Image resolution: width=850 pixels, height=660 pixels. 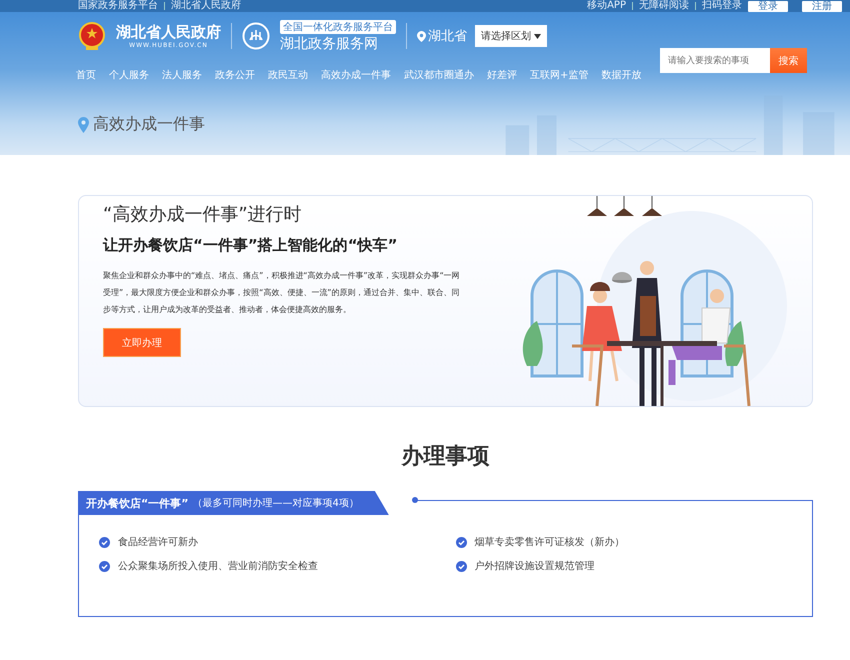 I want to click on nav-link: 个人服务, so click(x=129, y=76).